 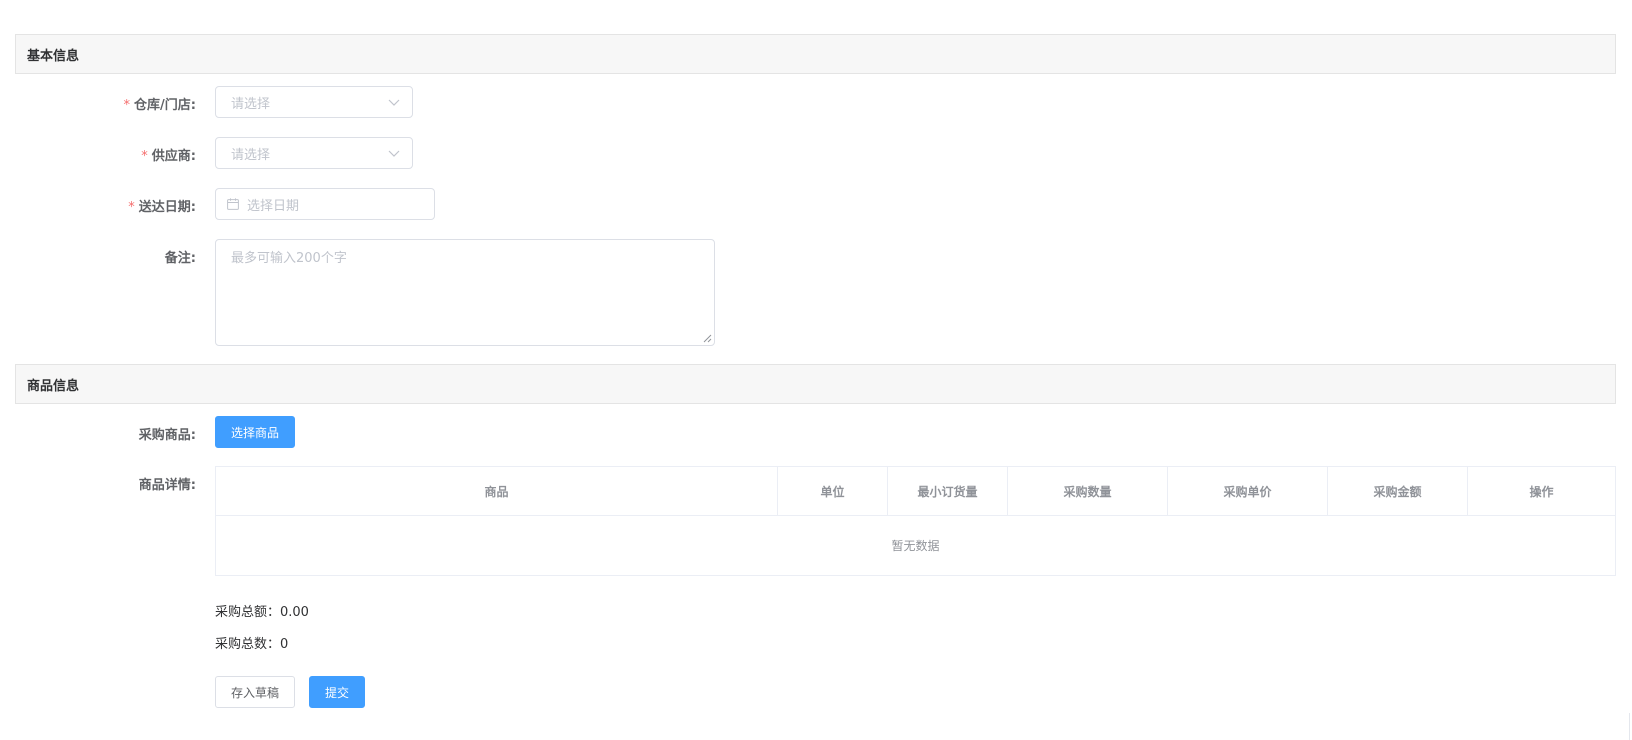 I want to click on warehouse-label: * 仓库/门店:, so click(x=159, y=105).